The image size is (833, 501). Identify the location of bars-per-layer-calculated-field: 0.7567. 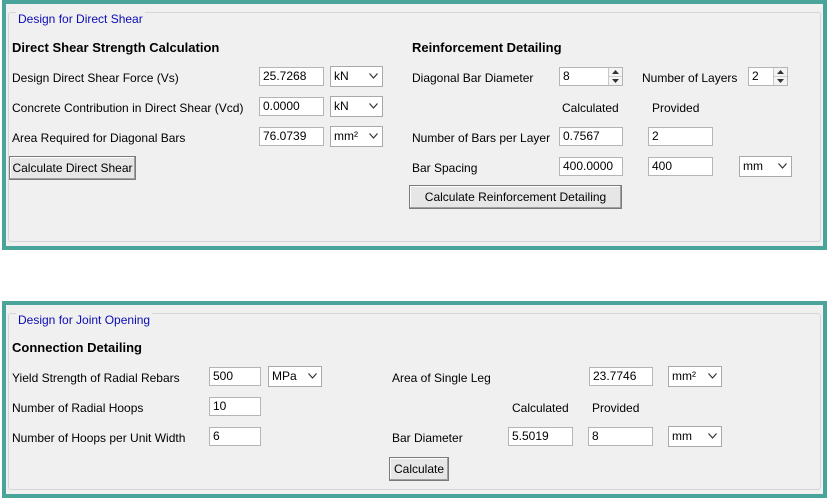
(591, 136).